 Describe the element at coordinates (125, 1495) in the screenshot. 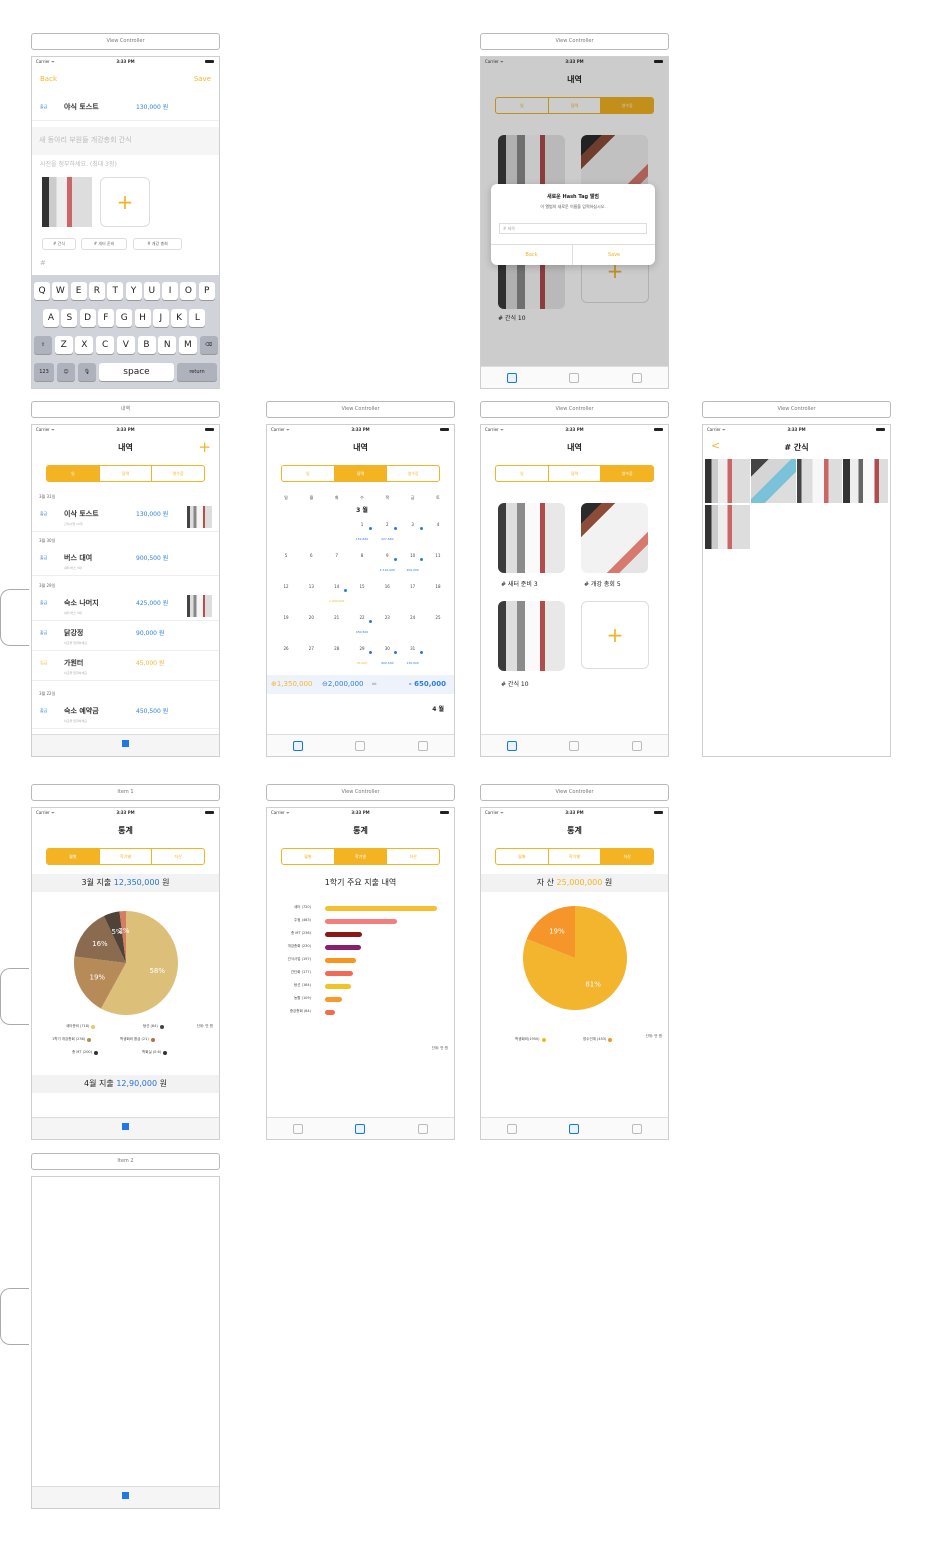

I see `settings-icon` at that location.